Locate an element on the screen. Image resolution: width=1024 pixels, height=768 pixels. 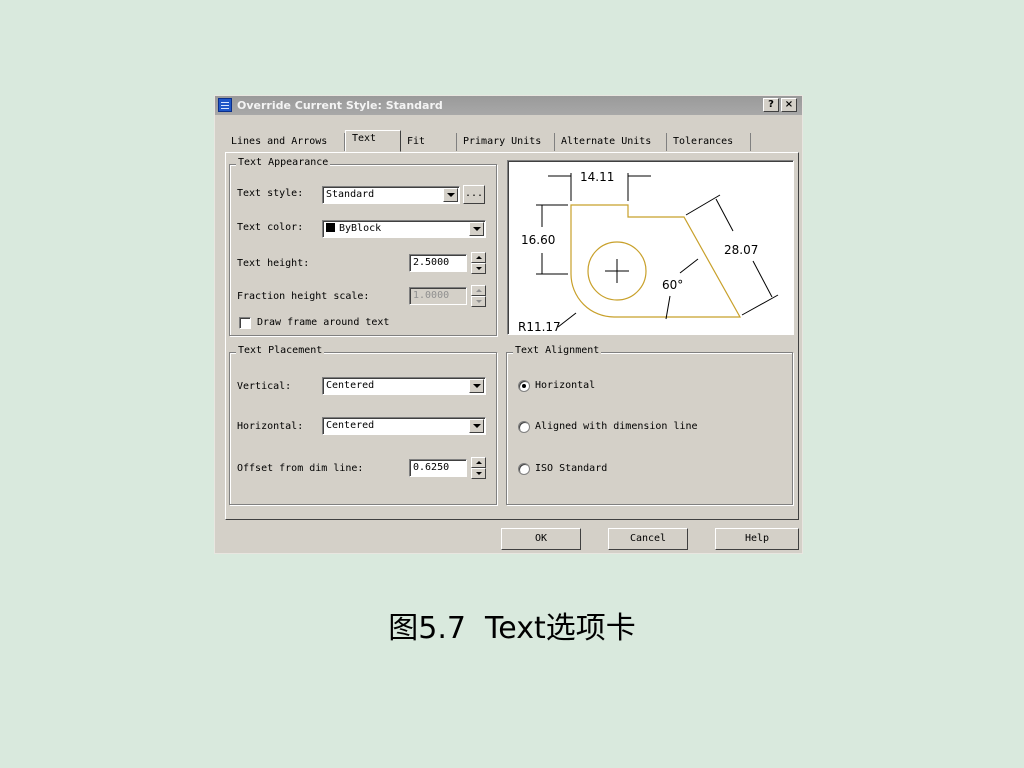
text-appearance-title: Text Appearance is located at coordinates (283, 162).